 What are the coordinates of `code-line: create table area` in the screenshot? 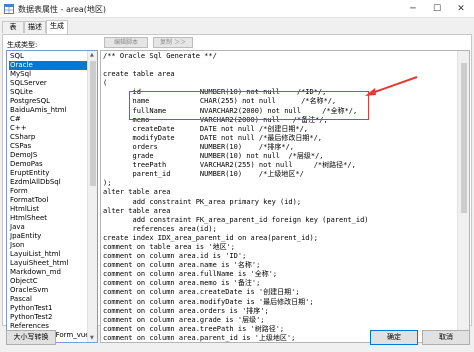 It's located at (139, 74).